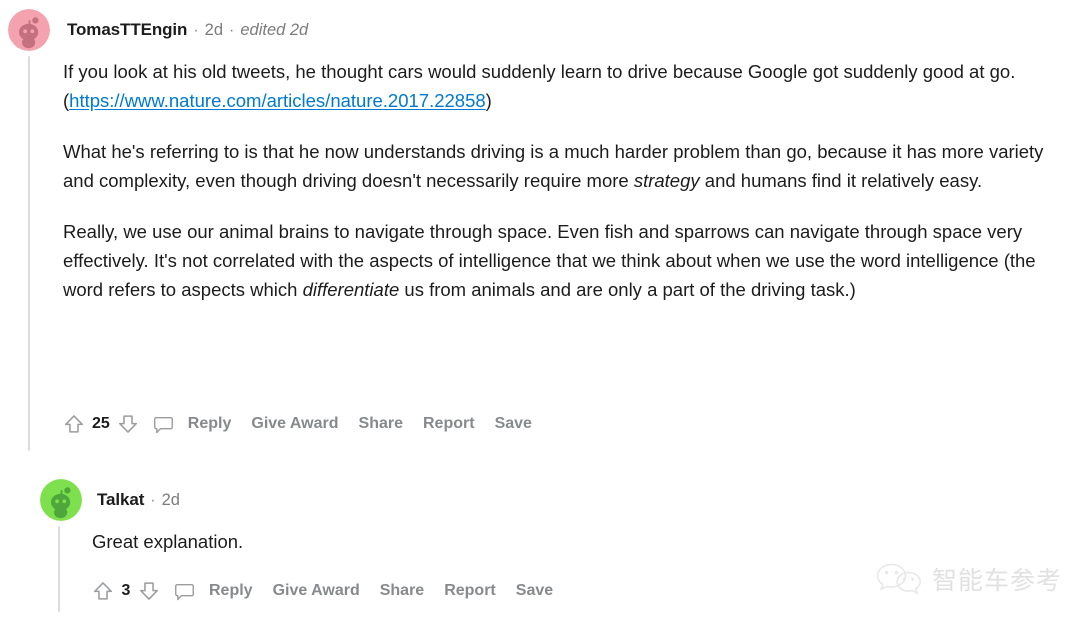  I want to click on comment-header: TomasTTEngin · 2d · edited 2d, so click(158, 30).